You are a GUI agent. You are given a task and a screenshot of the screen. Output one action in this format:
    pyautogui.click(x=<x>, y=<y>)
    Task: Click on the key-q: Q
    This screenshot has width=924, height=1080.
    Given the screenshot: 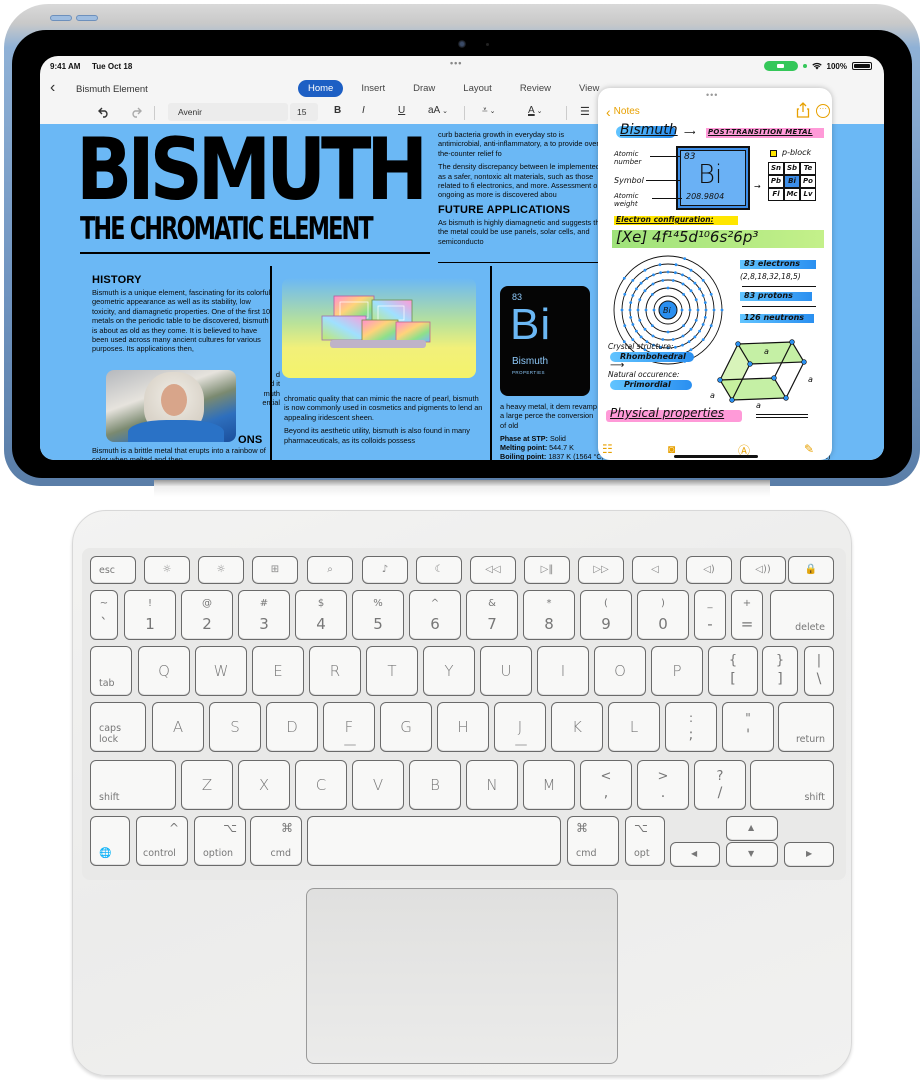 What is the action you would take?
    pyautogui.click(x=164, y=671)
    